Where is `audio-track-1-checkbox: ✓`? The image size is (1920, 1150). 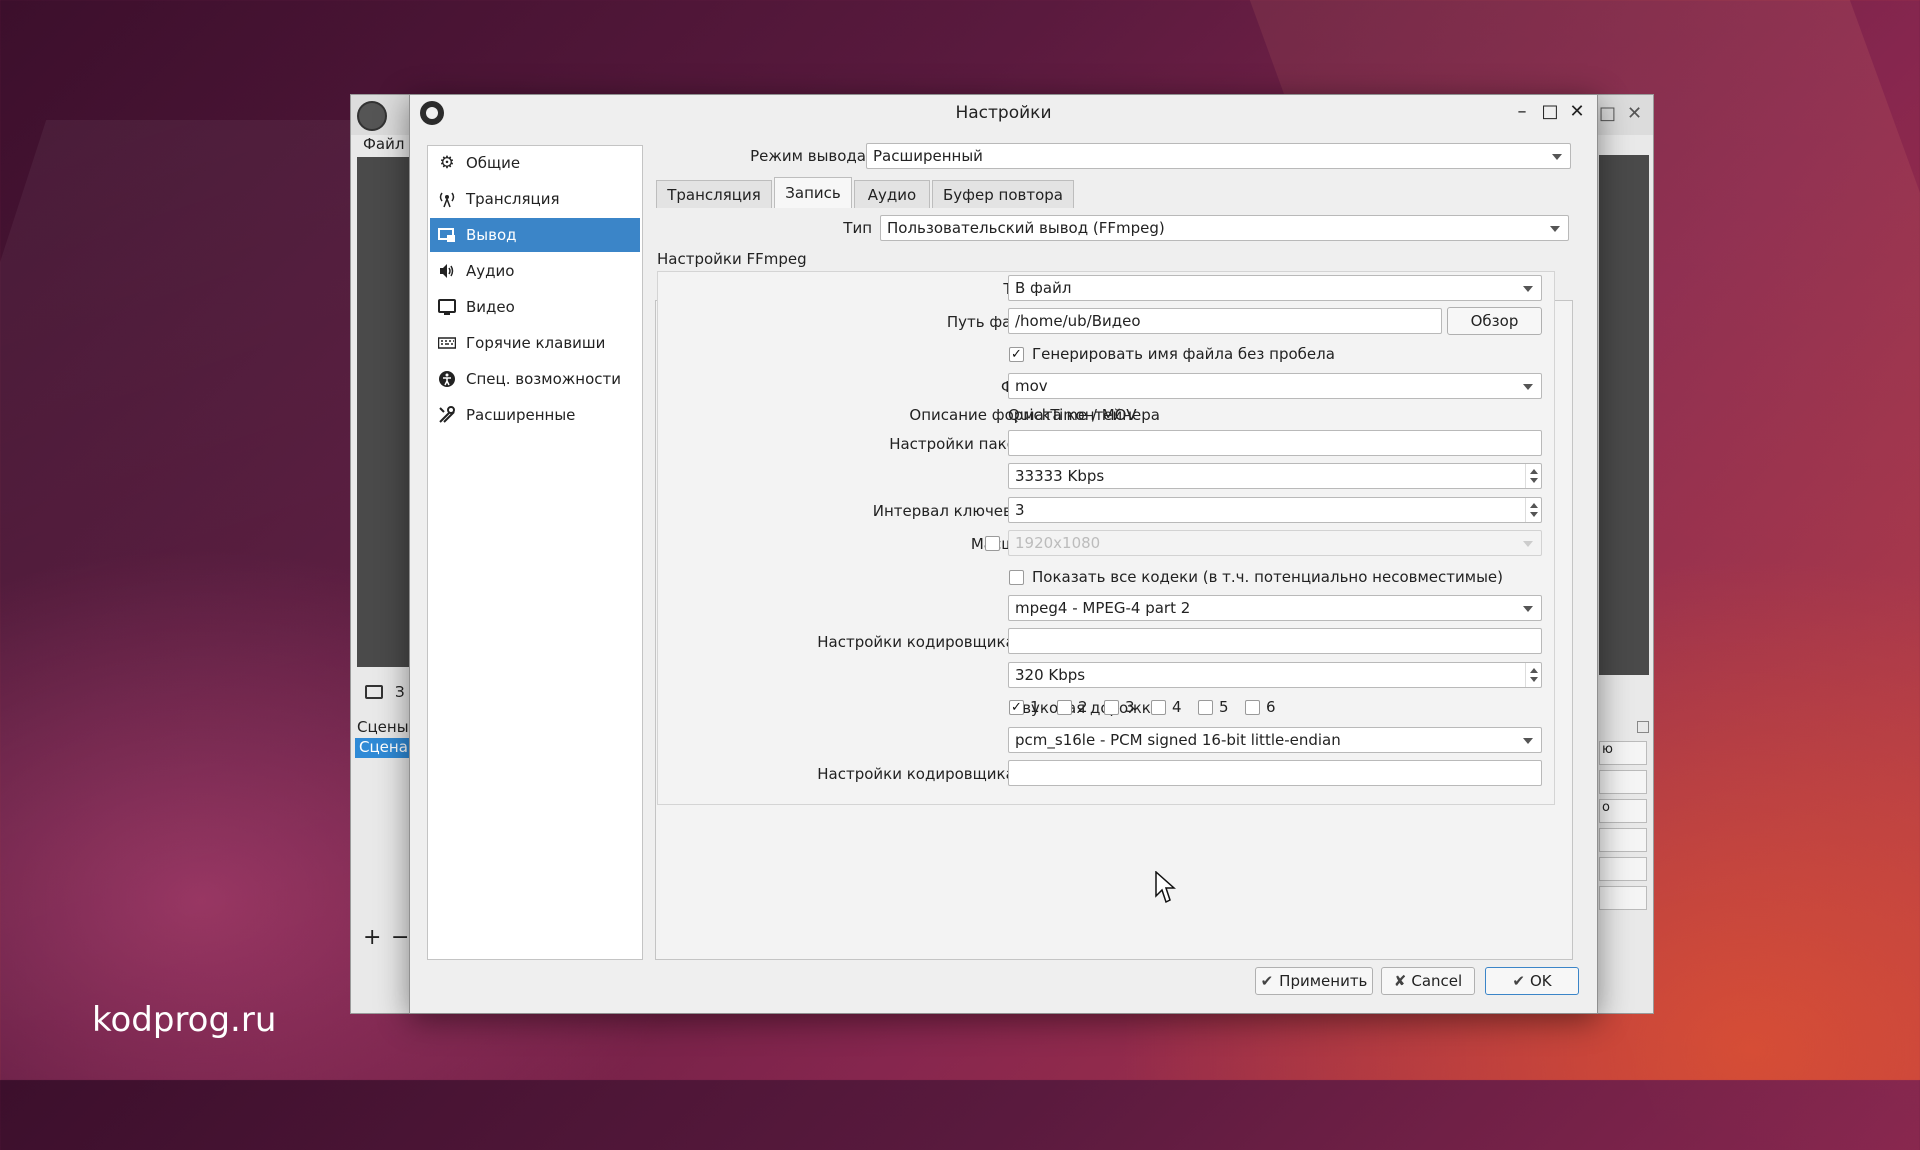 audio-track-1-checkbox: ✓ is located at coordinates (1016, 707).